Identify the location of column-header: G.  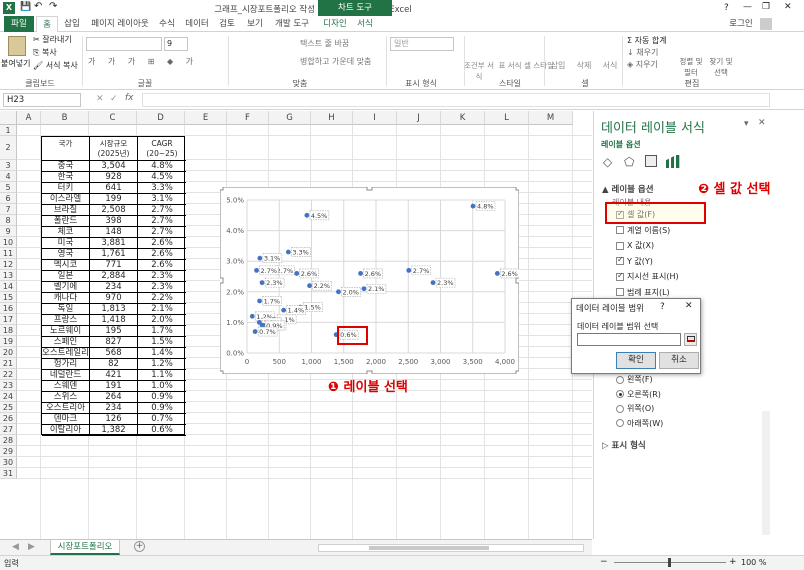
(290, 118).